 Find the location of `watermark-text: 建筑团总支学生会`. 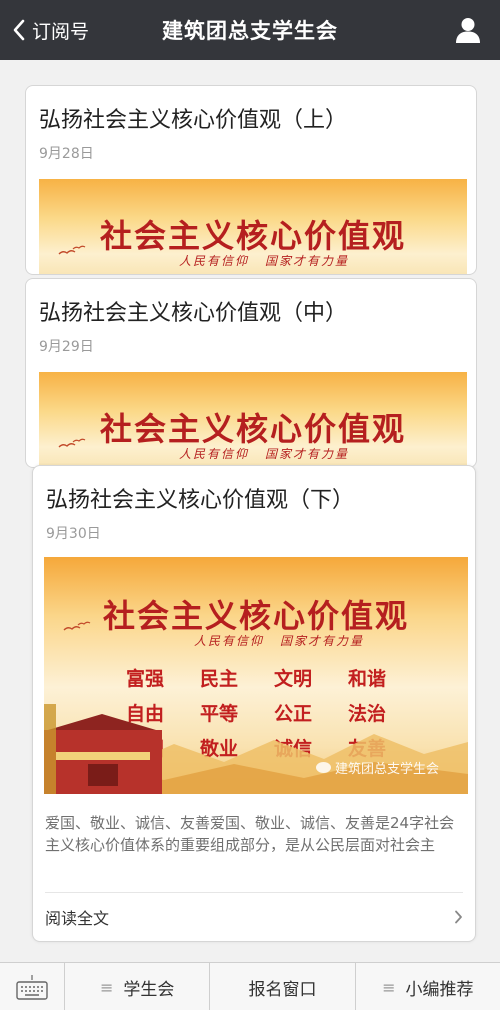

watermark-text: 建筑团总支学生会 is located at coordinates (387, 769).